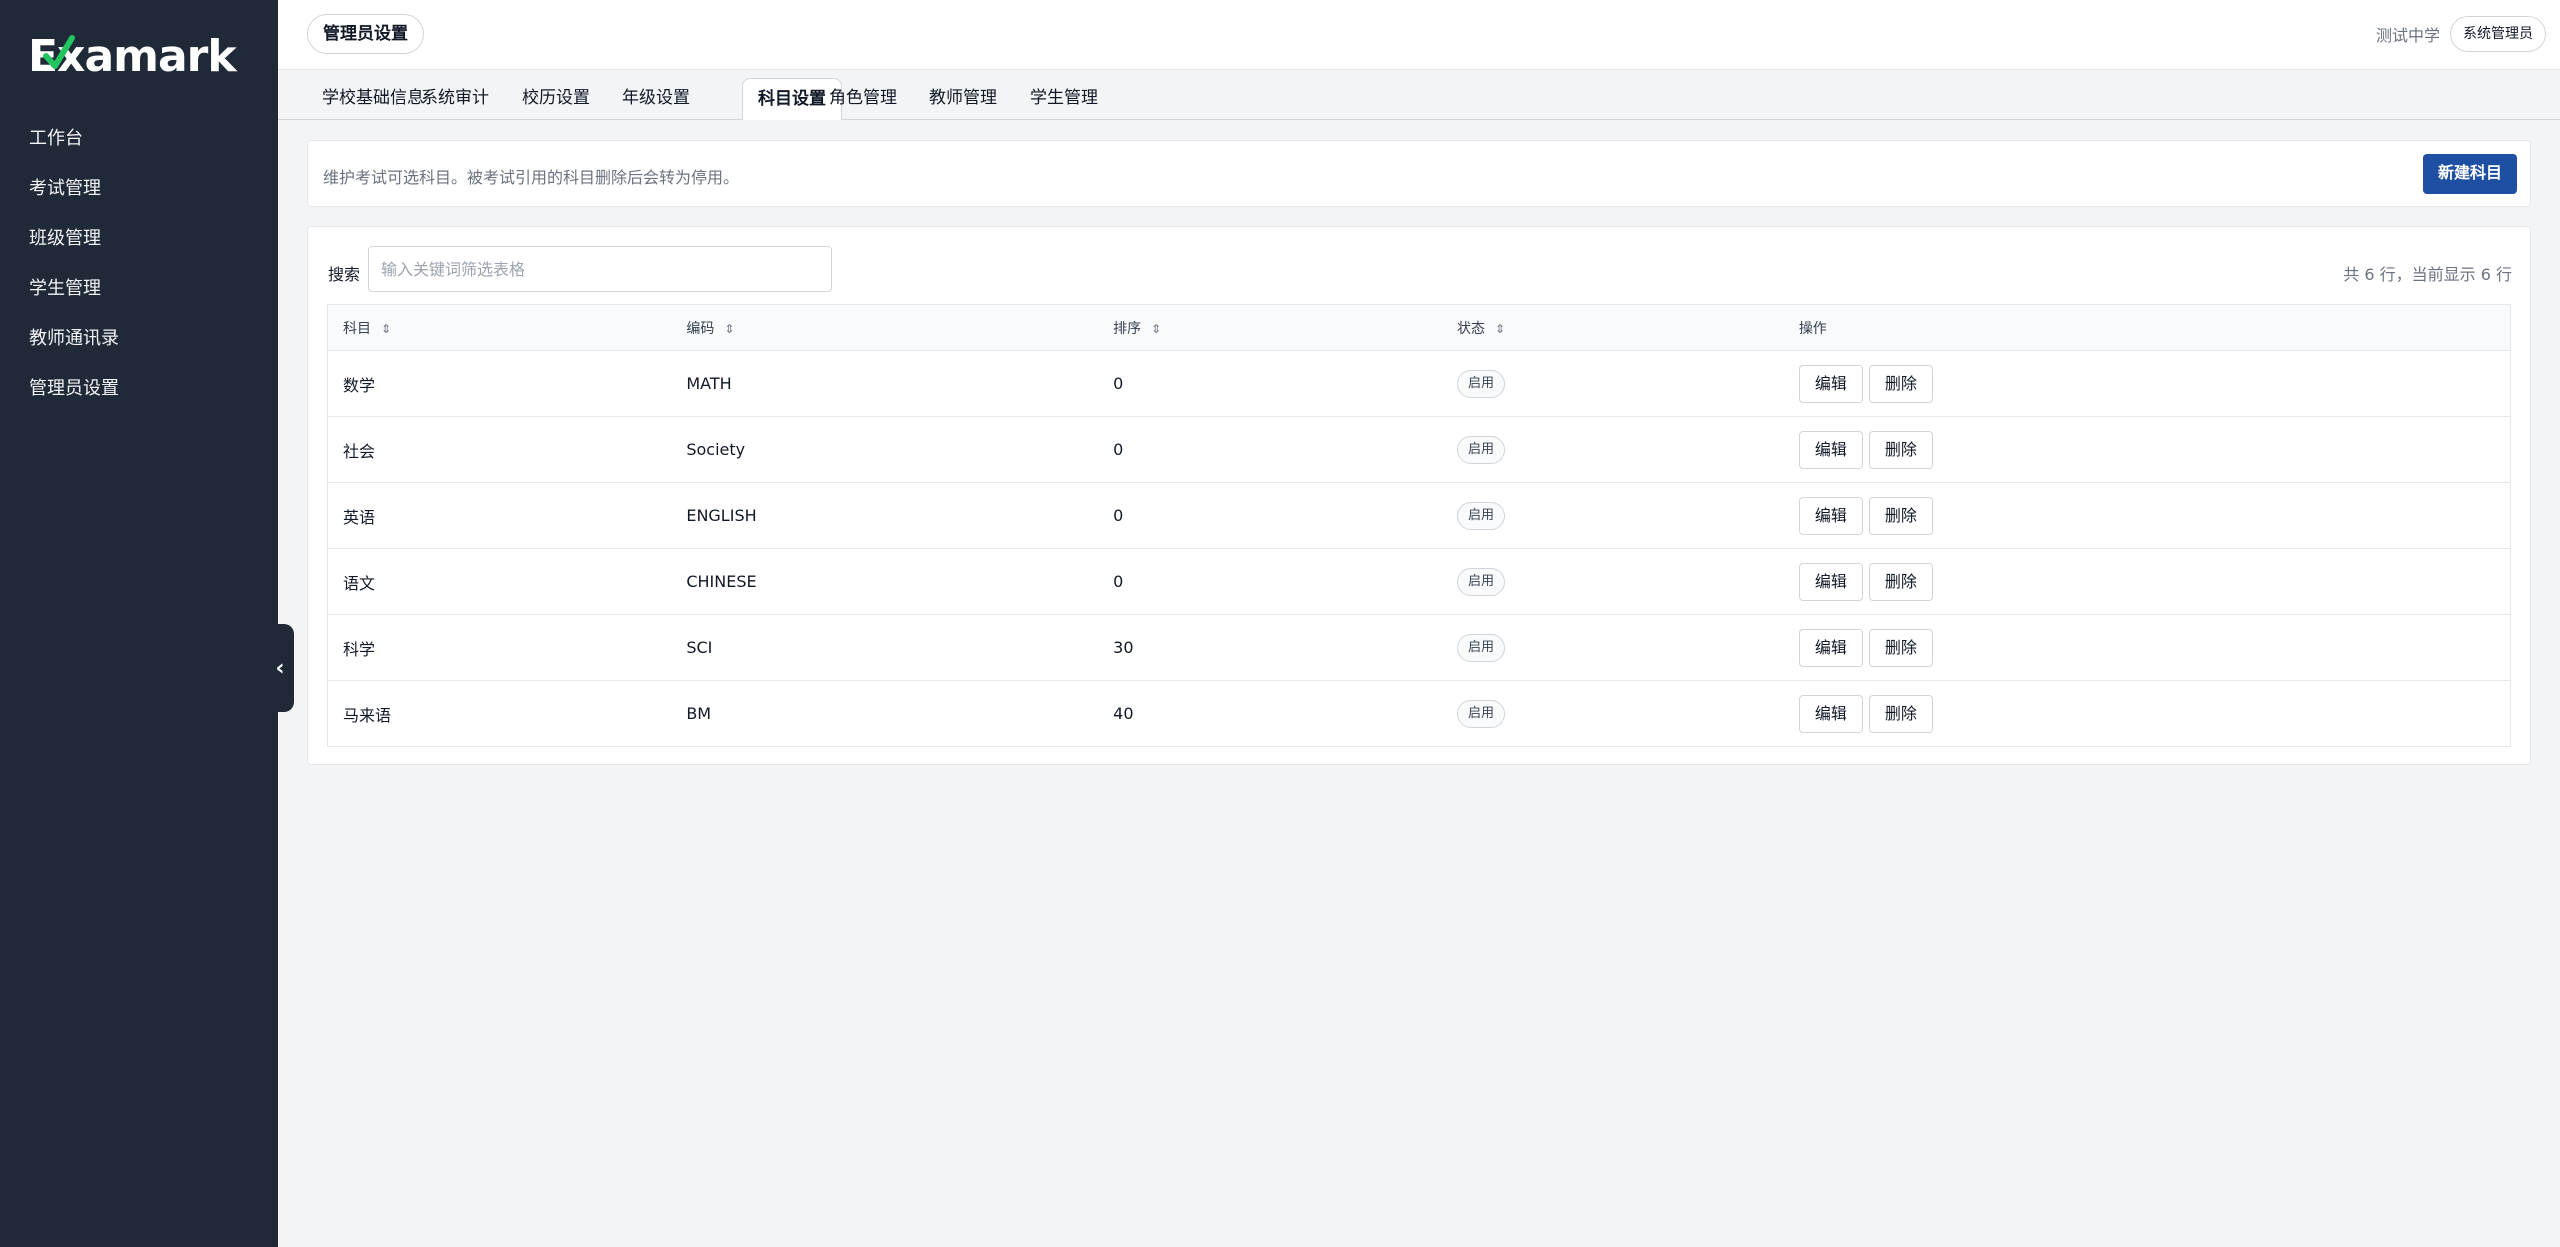 The width and height of the screenshot is (2560, 1247). I want to click on sidebar-collapse-button: ‹, so click(280, 668).